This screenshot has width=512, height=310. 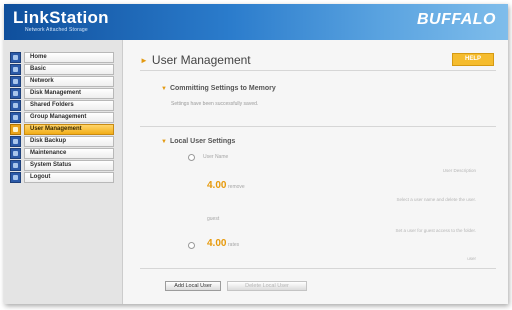 What do you see at coordinates (15, 141) in the screenshot?
I see `backup-icon` at bounding box center [15, 141].